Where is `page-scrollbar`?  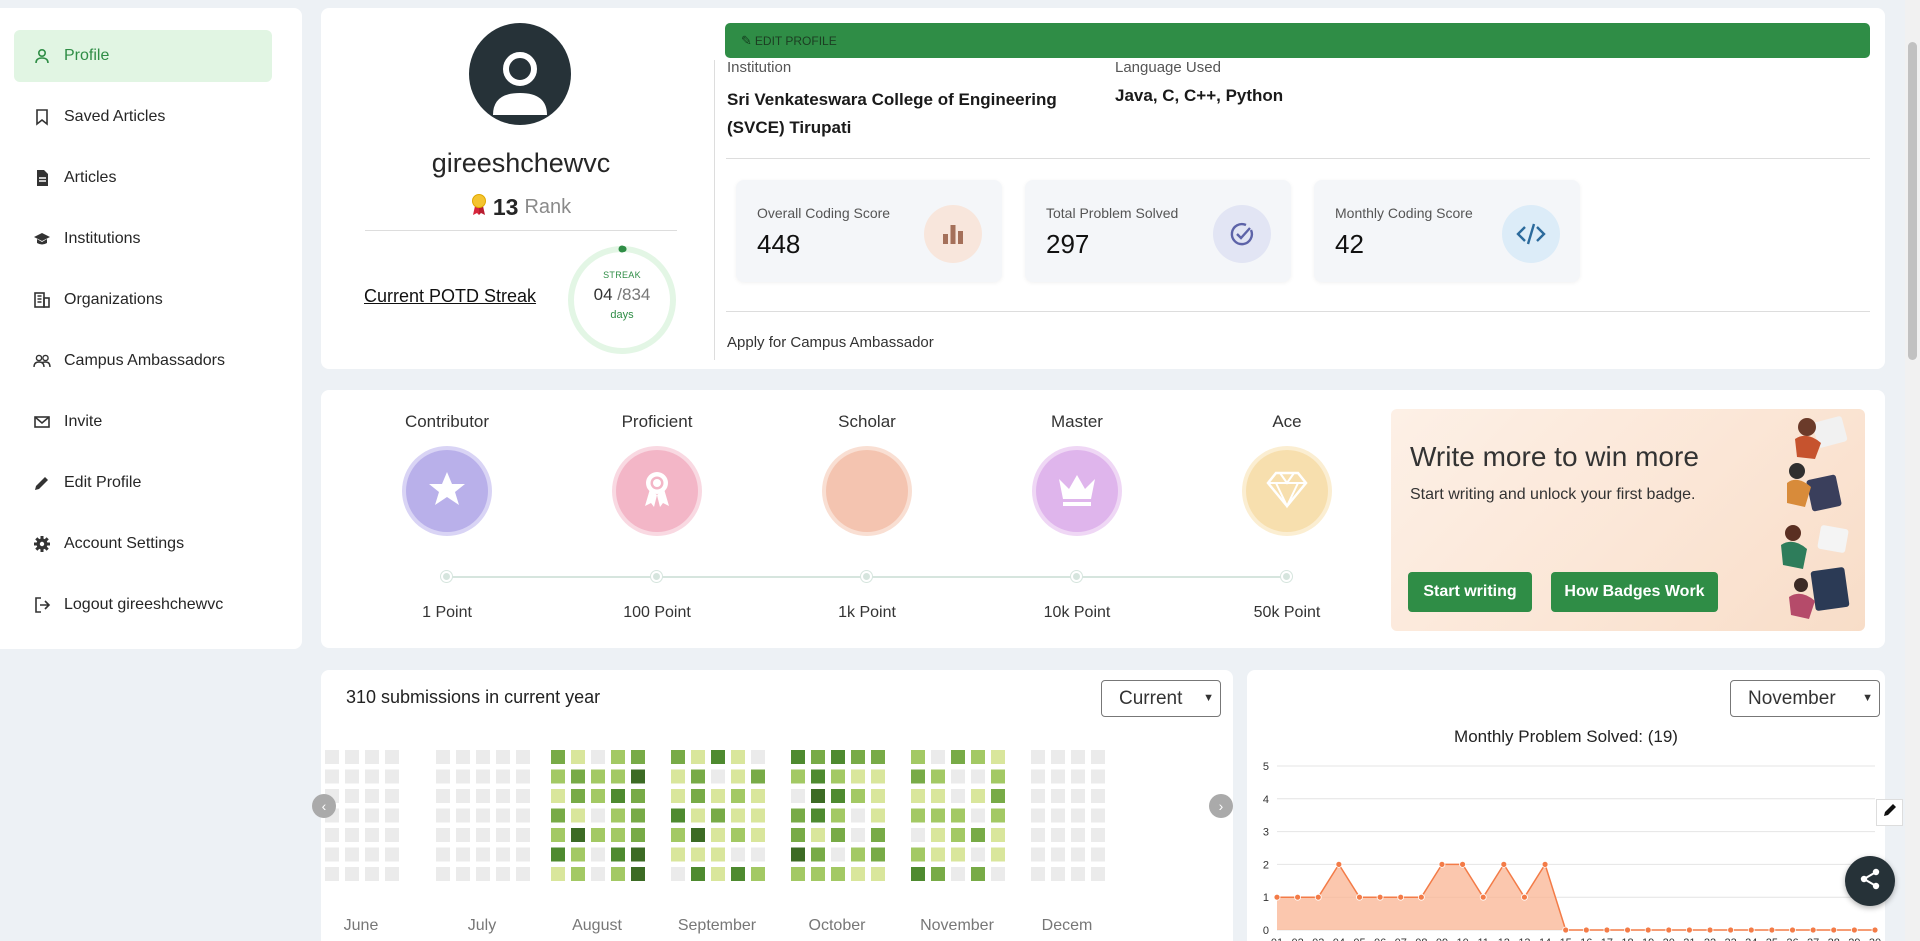
page-scrollbar is located at coordinates (1912, 470).